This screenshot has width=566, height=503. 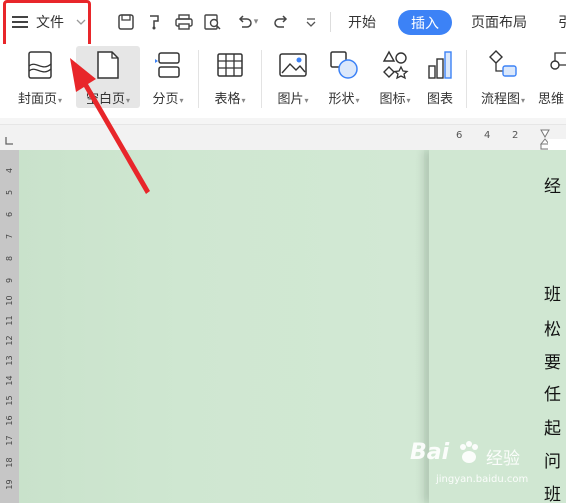 I want to click on watermark-url: jingyan.baidu.com, so click(x=482, y=479).